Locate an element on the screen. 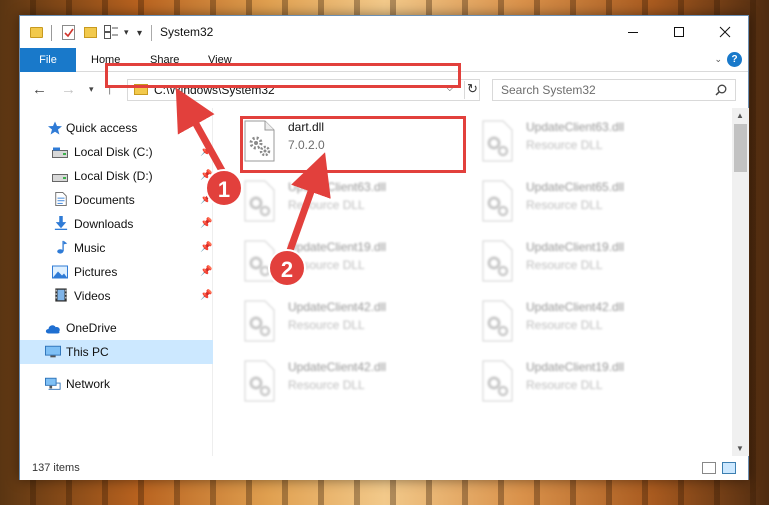 The height and width of the screenshot is (505, 769). search-icon is located at coordinates (721, 90).